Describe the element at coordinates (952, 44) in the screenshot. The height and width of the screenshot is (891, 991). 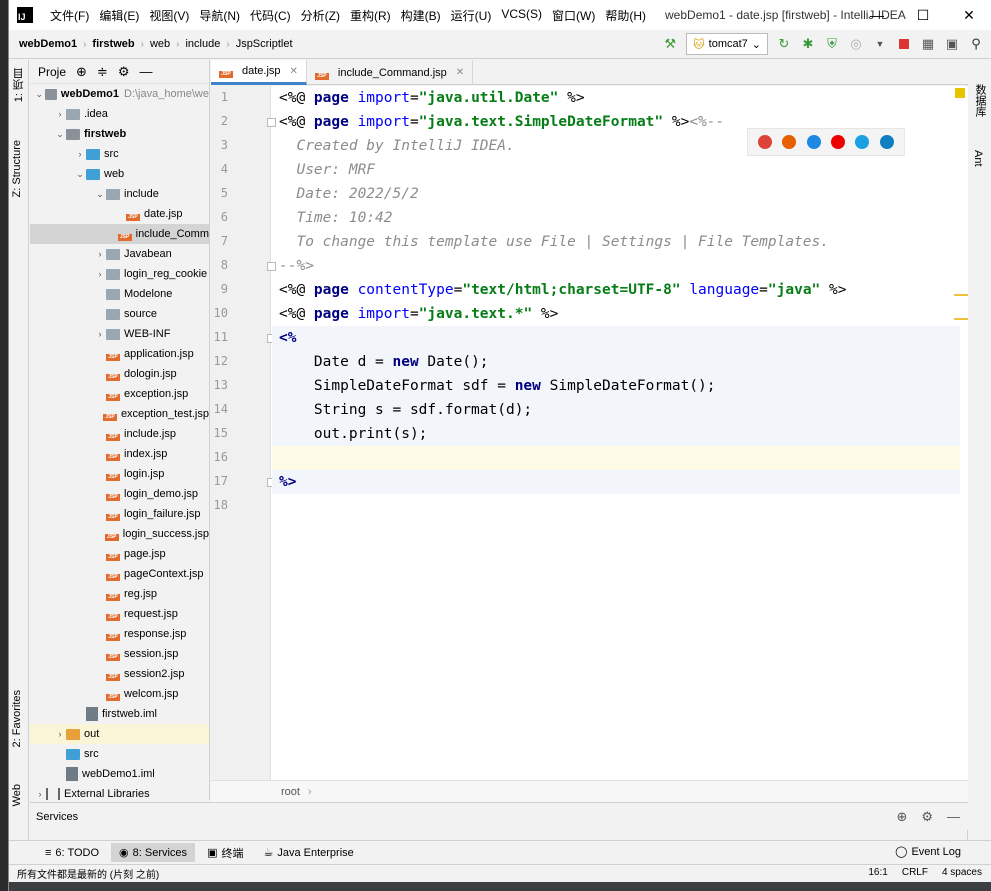
I see `run-anything-icon: ▣` at that location.